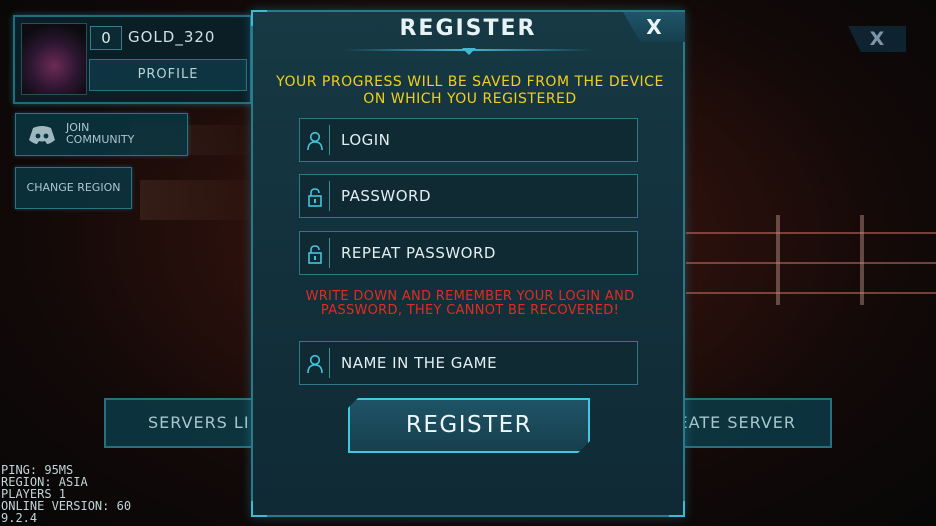 The width and height of the screenshot is (936, 526). Describe the element at coordinates (19, 518) in the screenshot. I see `build-version-readout: 9.2.4` at that location.